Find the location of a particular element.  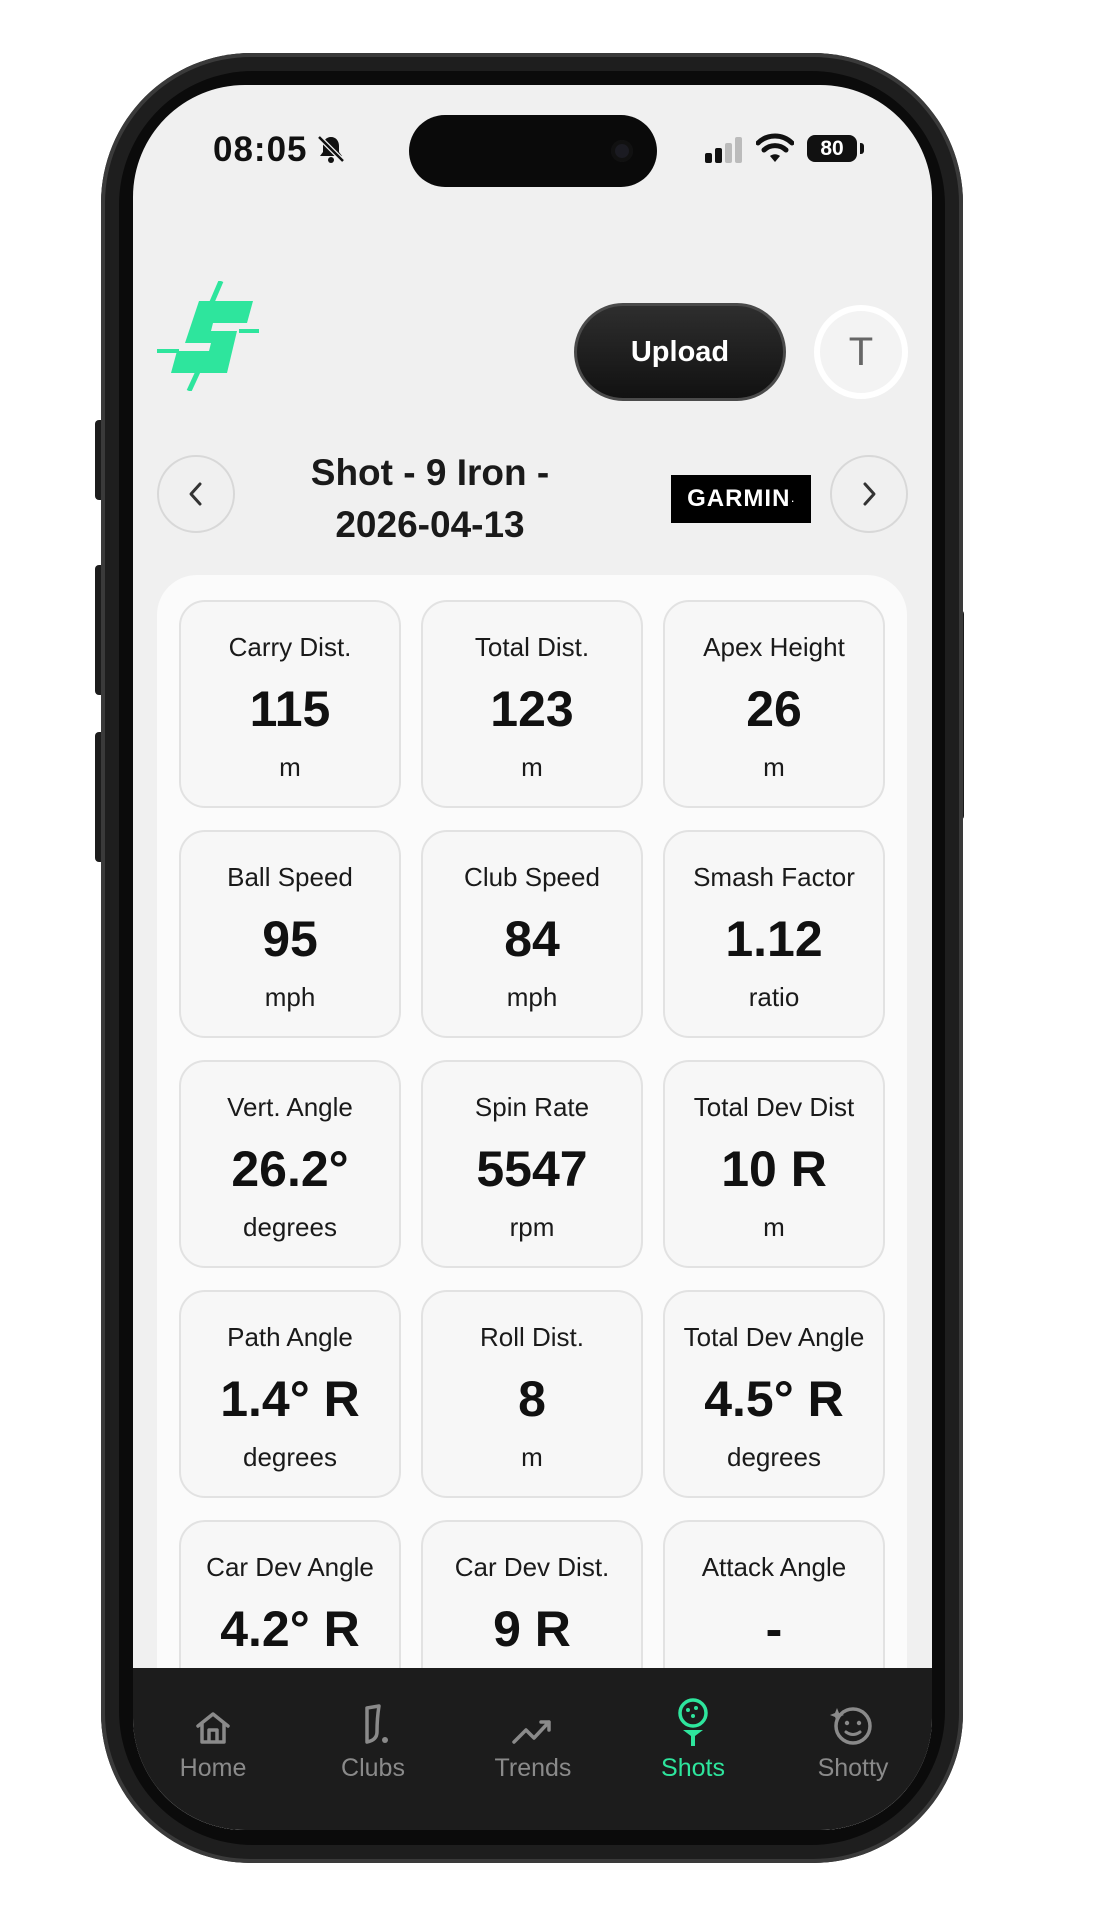

tab-label: Home is located at coordinates (213, 1768).